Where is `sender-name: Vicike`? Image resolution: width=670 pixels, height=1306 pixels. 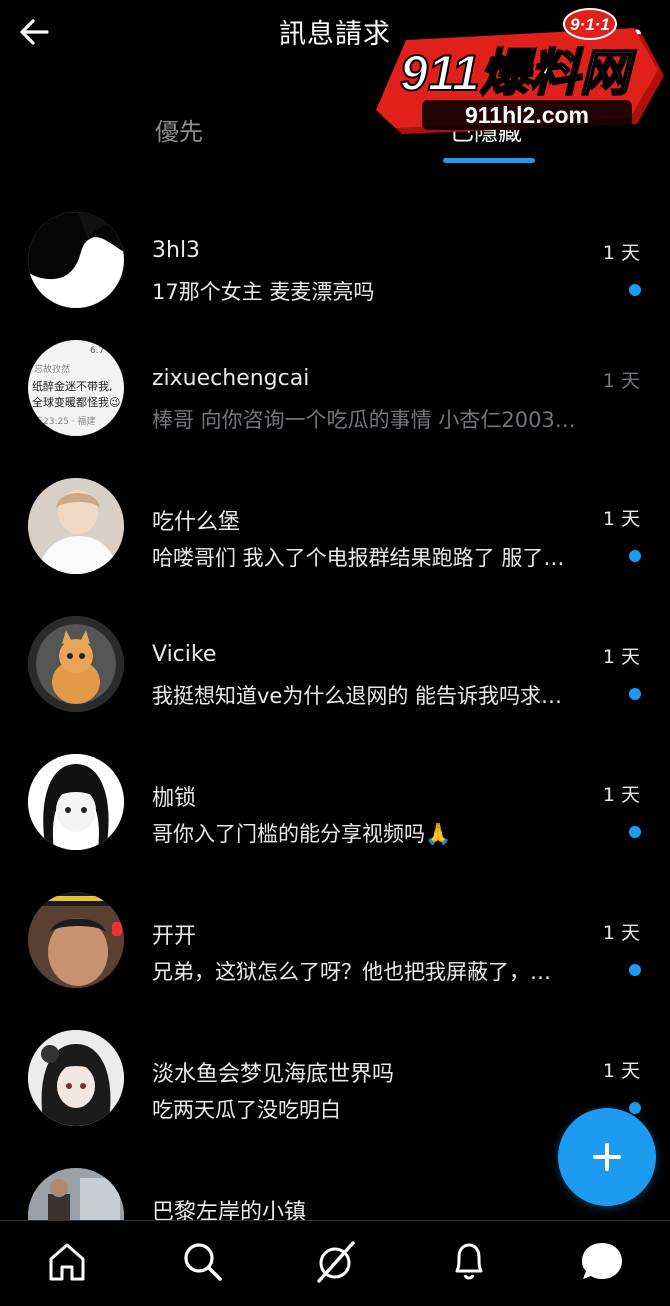 sender-name: Vicike is located at coordinates (184, 654).